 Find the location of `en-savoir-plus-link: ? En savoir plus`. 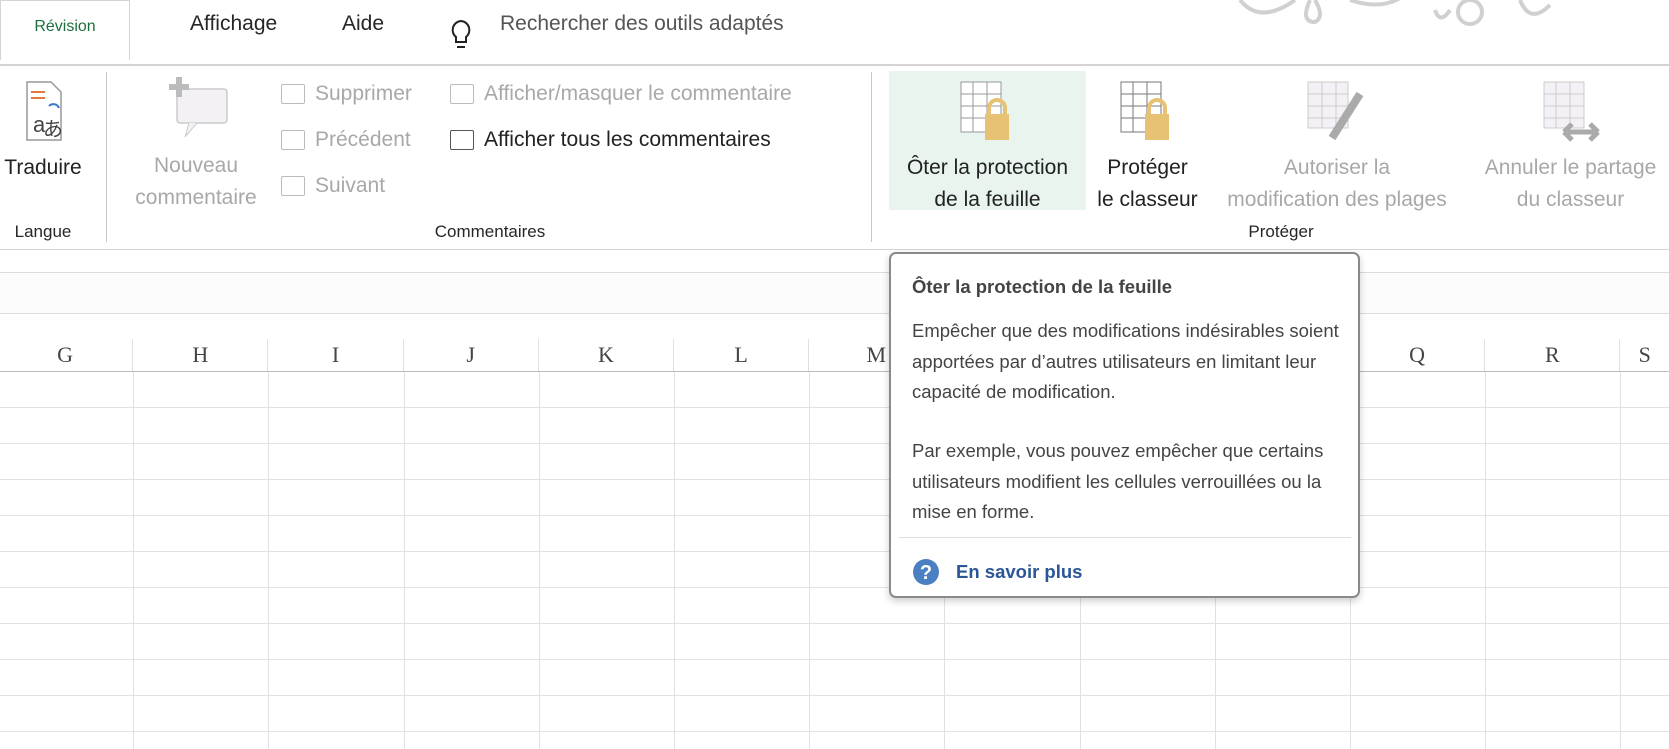

en-savoir-plus-link: ? En savoir plus is located at coordinates (997, 572).